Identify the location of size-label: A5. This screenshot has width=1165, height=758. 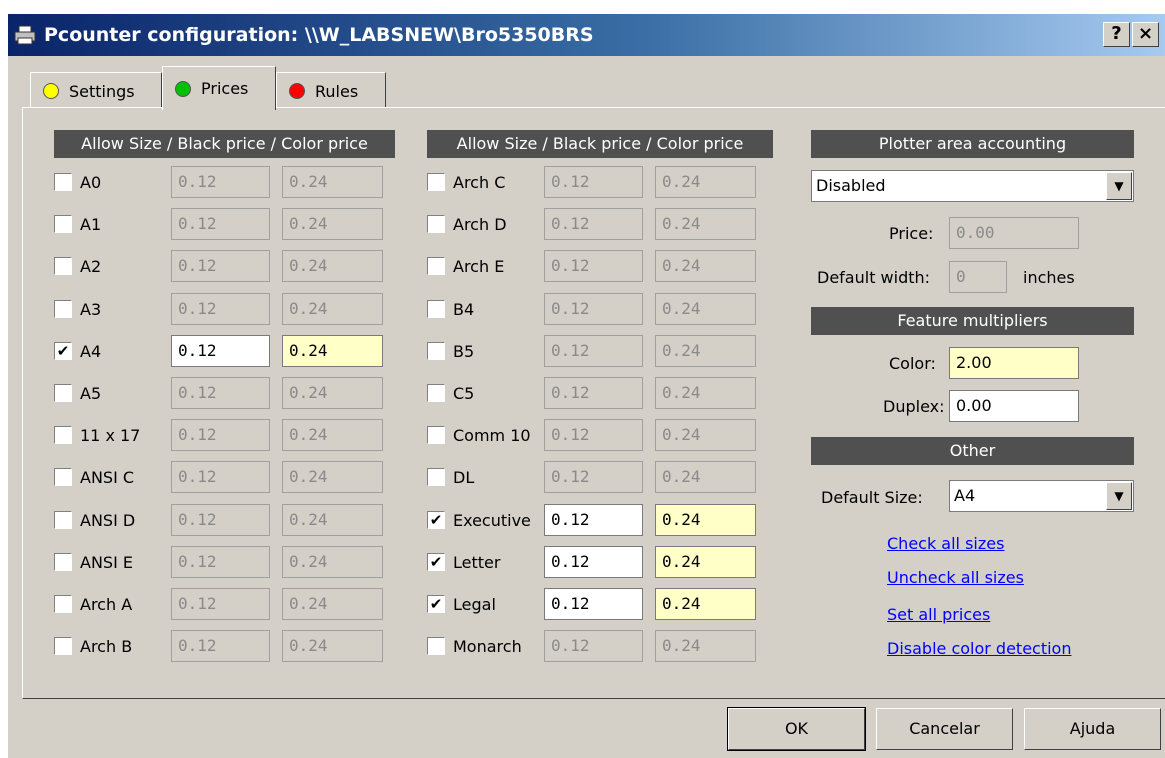
(91, 393).